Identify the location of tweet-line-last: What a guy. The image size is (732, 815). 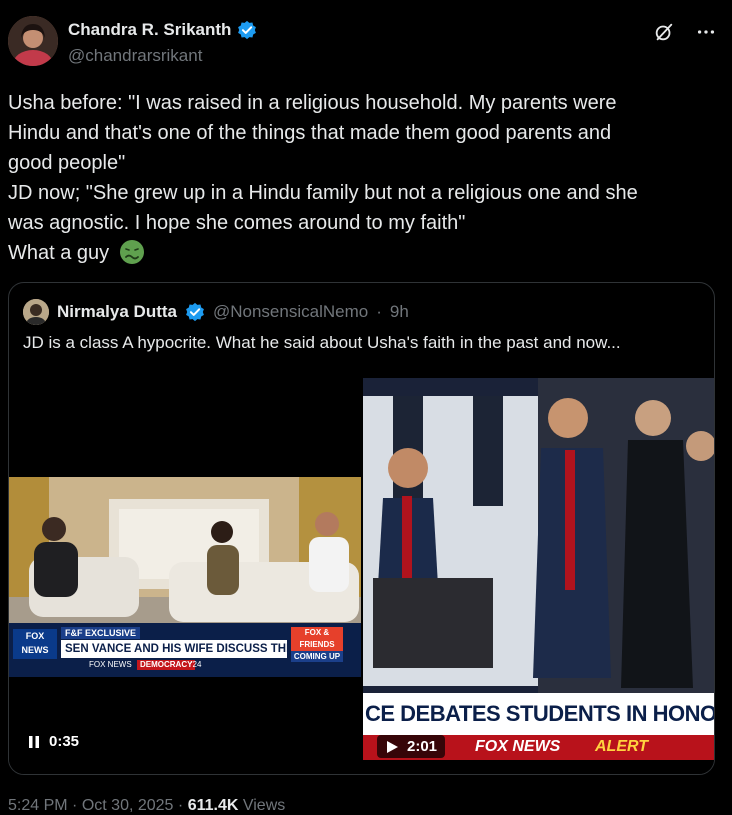
(364, 253).